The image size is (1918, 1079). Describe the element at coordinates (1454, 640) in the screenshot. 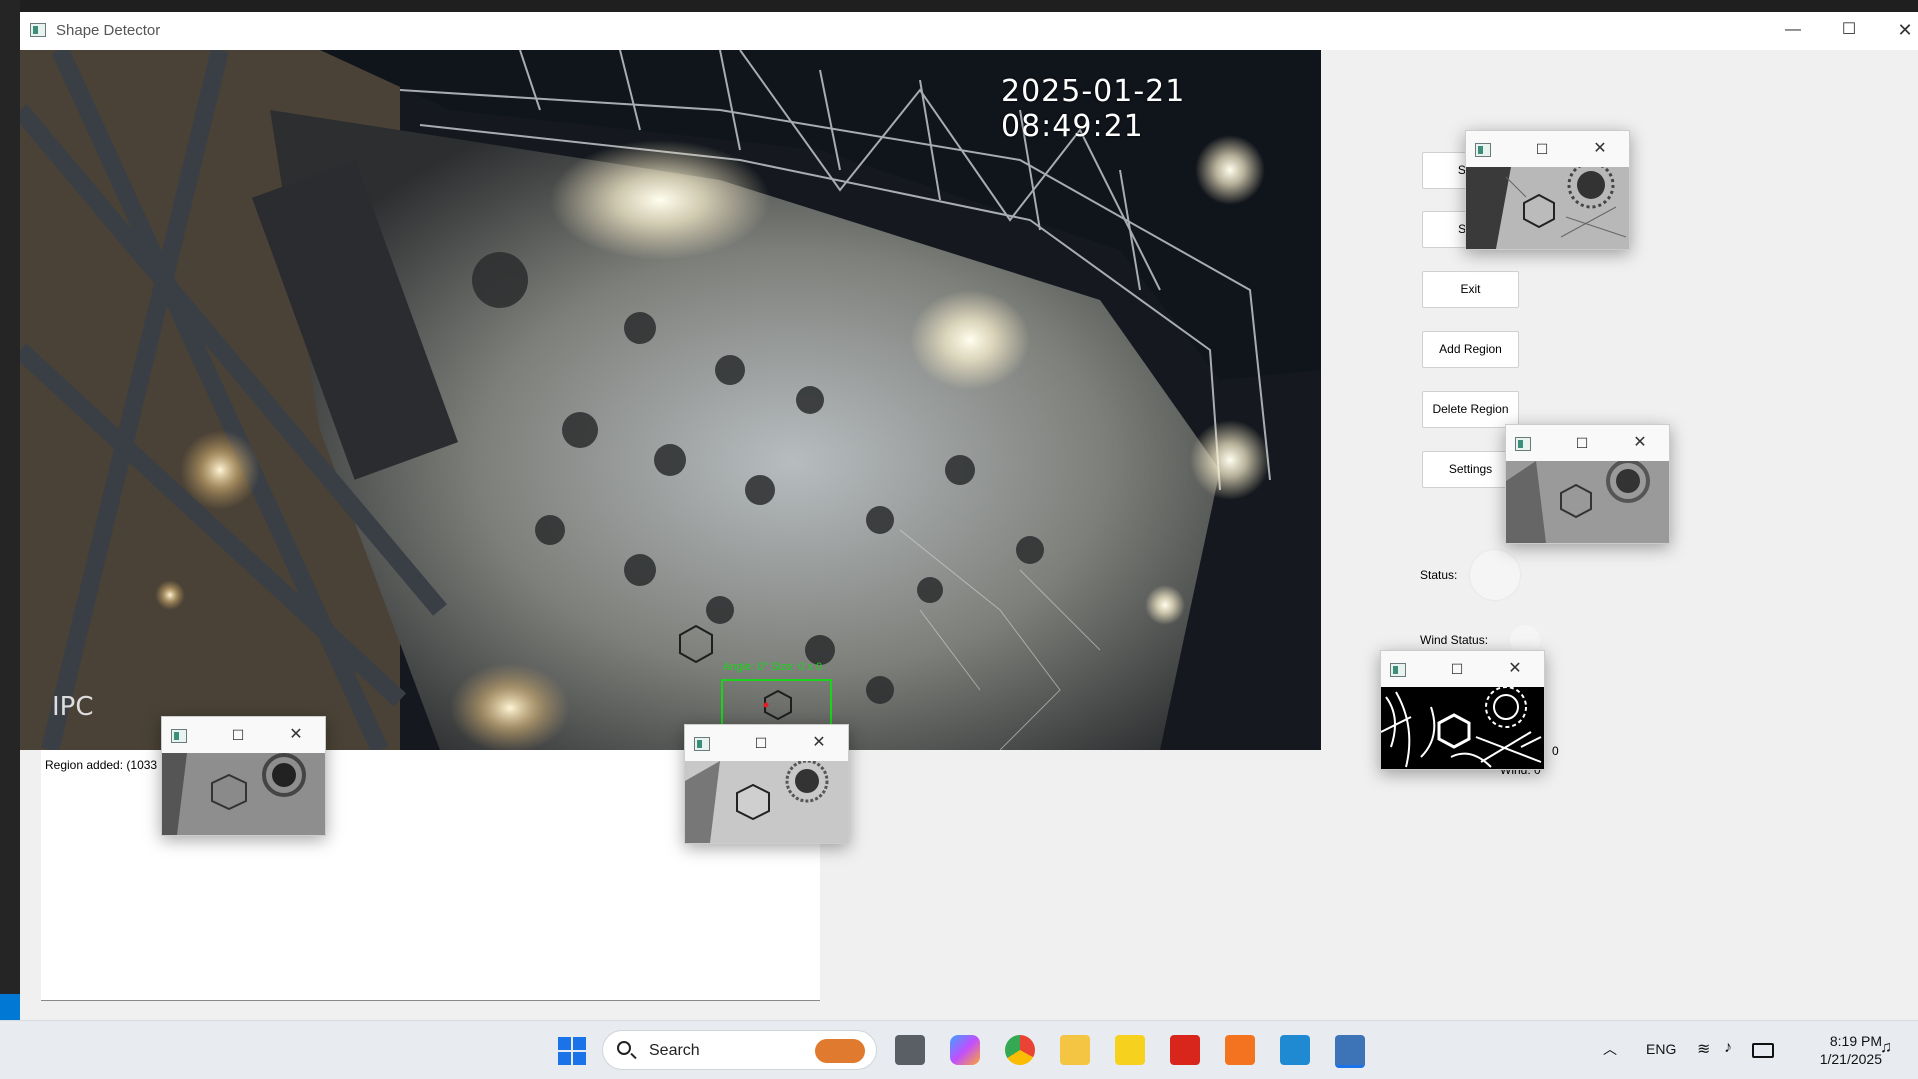

I see `wind-status-label: Wind Status:` at that location.